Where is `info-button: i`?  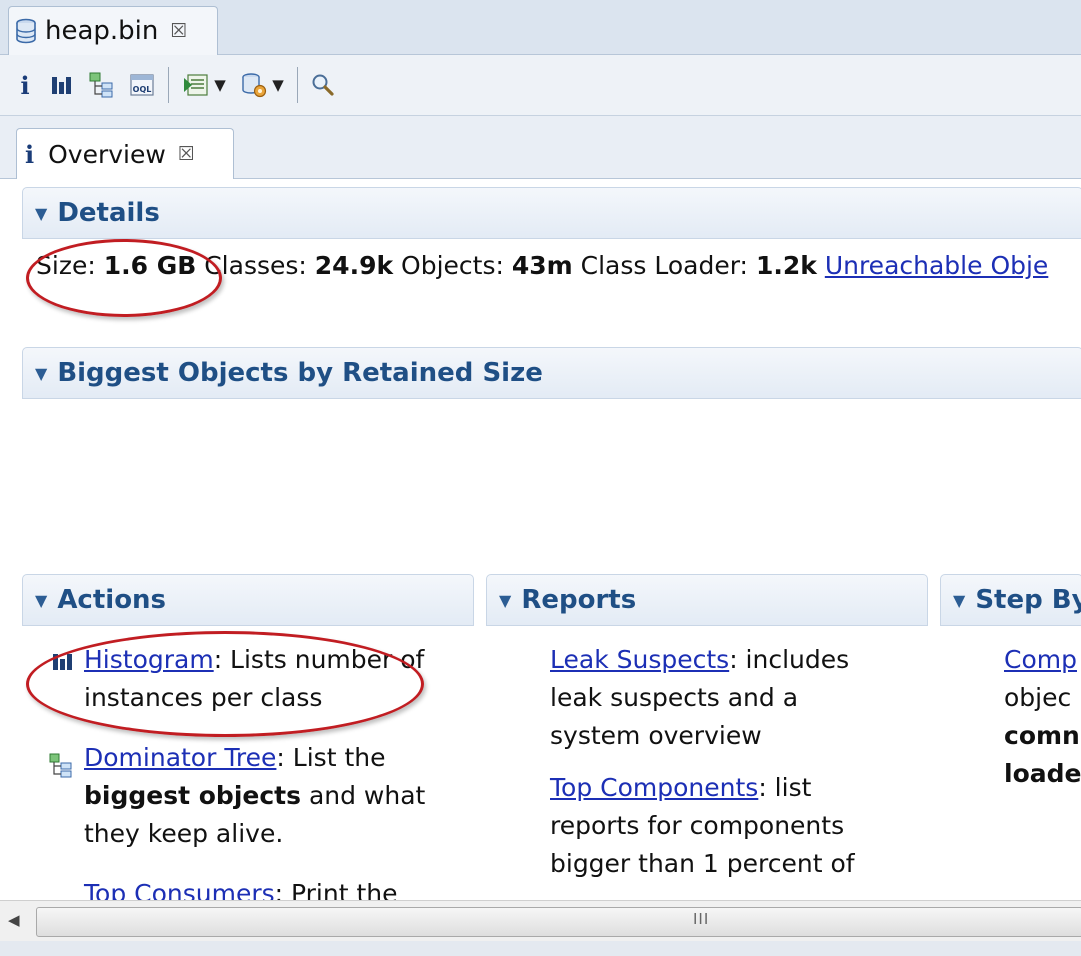
info-button: i is located at coordinates (25, 85).